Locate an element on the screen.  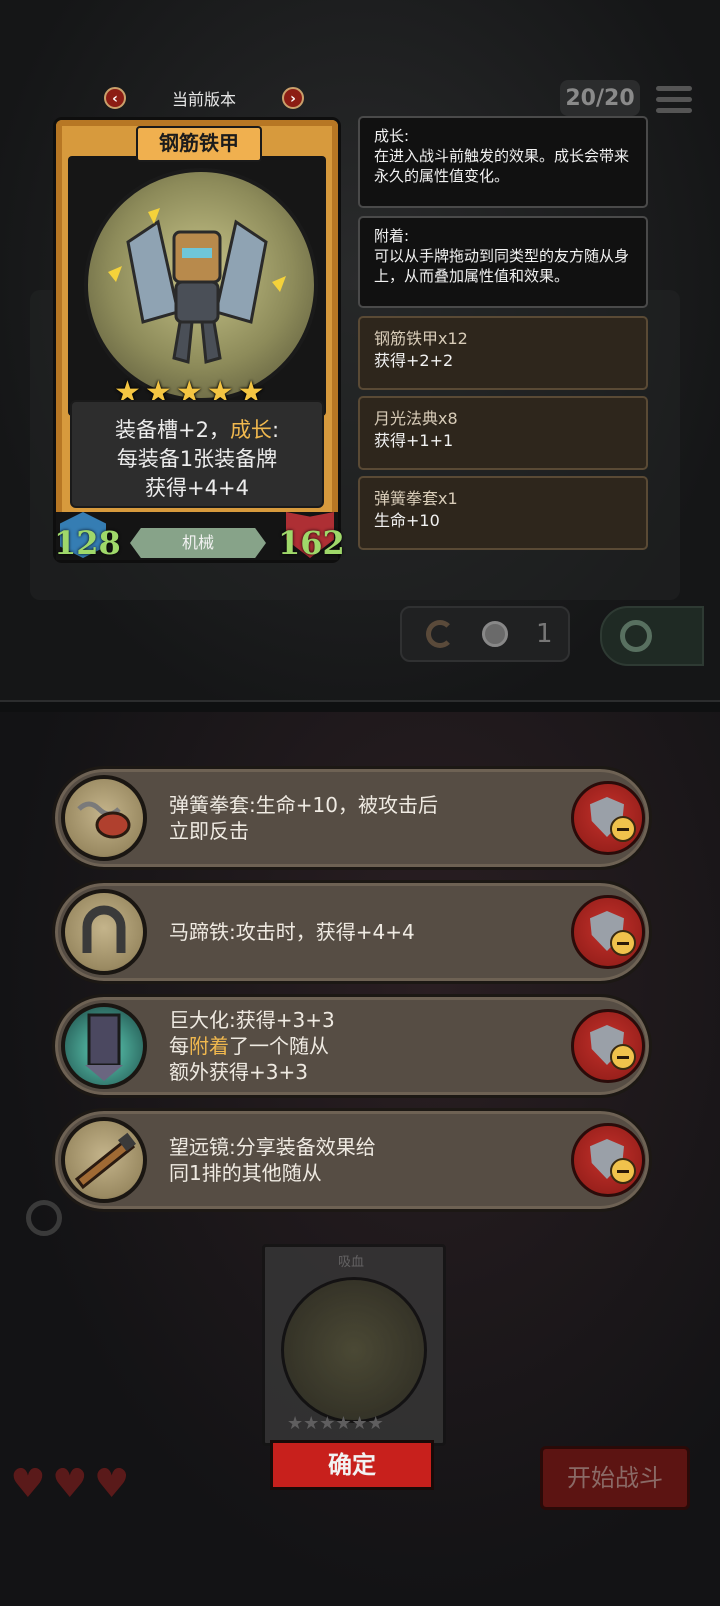
tooltip-attach: 附着: 可以从手牌拖动到同类型的友方随从身上，从而叠加属性值和效果。 is located at coordinates (503, 262).